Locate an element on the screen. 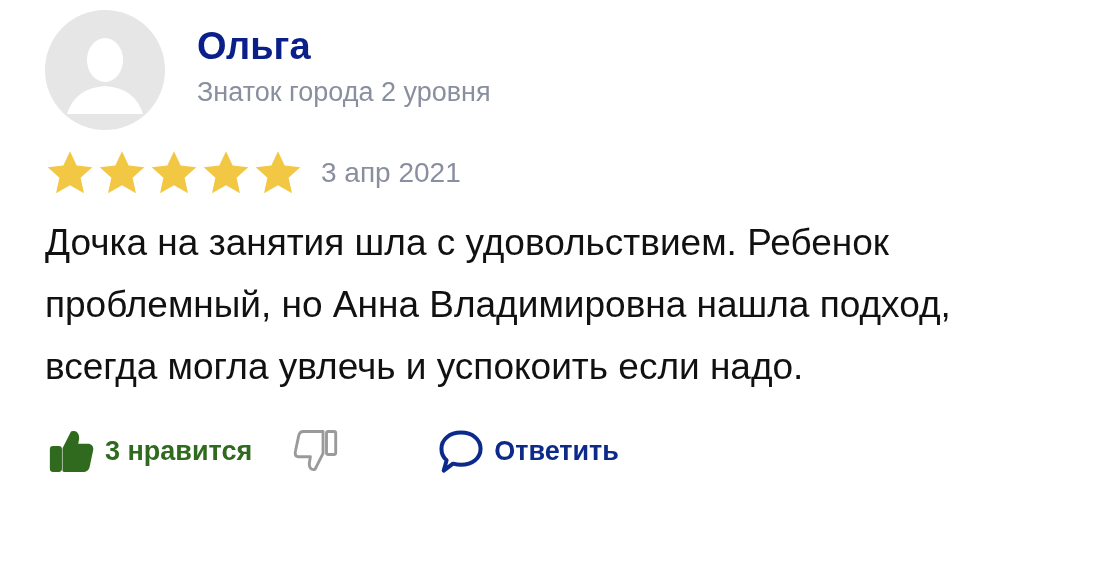  author-name: Ольга is located at coordinates (344, 45).